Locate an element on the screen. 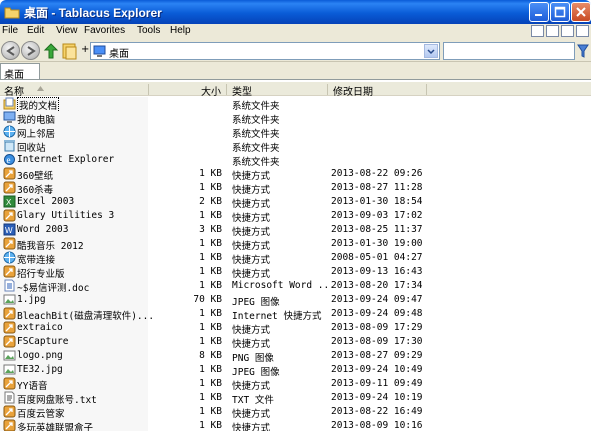 The height and width of the screenshot is (431, 591). layout-quad-icon is located at coordinates (582, 31).